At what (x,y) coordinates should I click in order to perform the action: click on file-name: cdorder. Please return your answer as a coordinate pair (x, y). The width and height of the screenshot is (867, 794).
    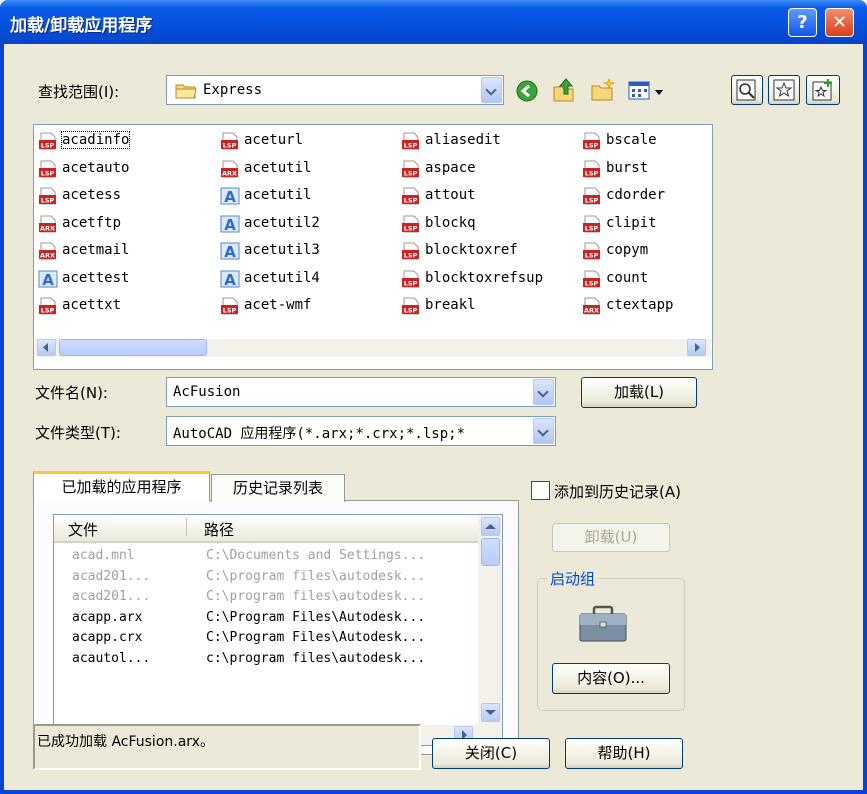
    Looking at the image, I should click on (636, 195).